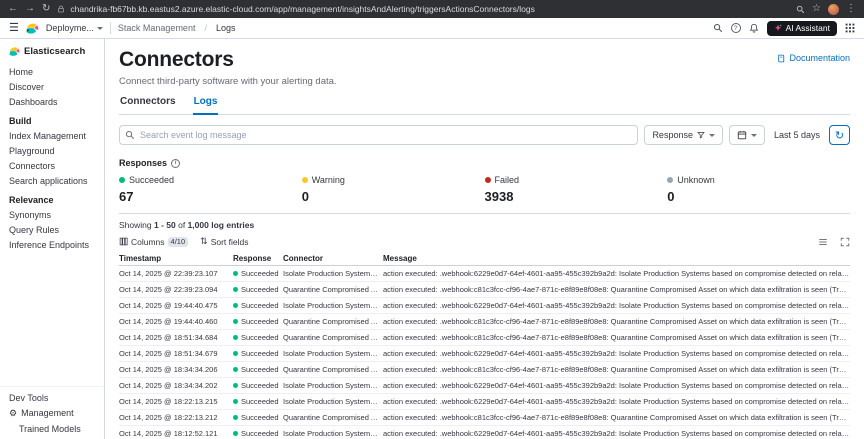 This screenshot has width=864, height=439. What do you see at coordinates (393, 189) in the screenshot?
I see `response-stat: Warning 0` at bounding box center [393, 189].